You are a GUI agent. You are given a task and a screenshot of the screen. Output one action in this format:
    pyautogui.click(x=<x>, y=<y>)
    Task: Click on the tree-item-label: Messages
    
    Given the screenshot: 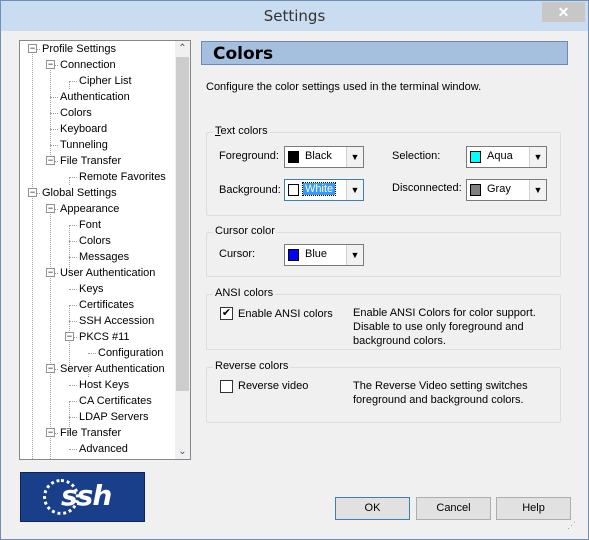 What is the action you would take?
    pyautogui.click(x=104, y=257)
    